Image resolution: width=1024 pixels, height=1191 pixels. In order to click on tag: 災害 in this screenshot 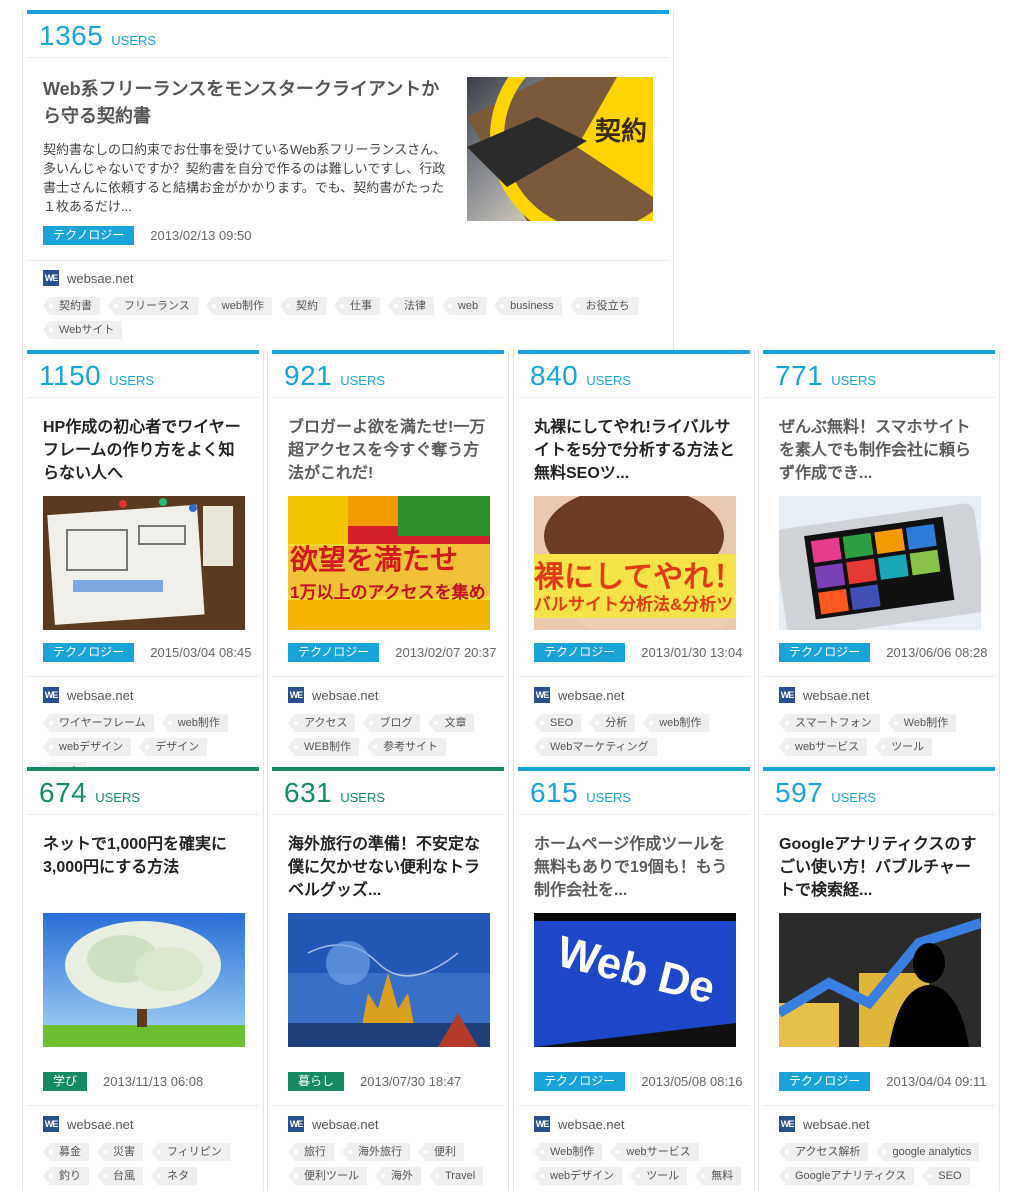, I will do `click(120, 1152)`.